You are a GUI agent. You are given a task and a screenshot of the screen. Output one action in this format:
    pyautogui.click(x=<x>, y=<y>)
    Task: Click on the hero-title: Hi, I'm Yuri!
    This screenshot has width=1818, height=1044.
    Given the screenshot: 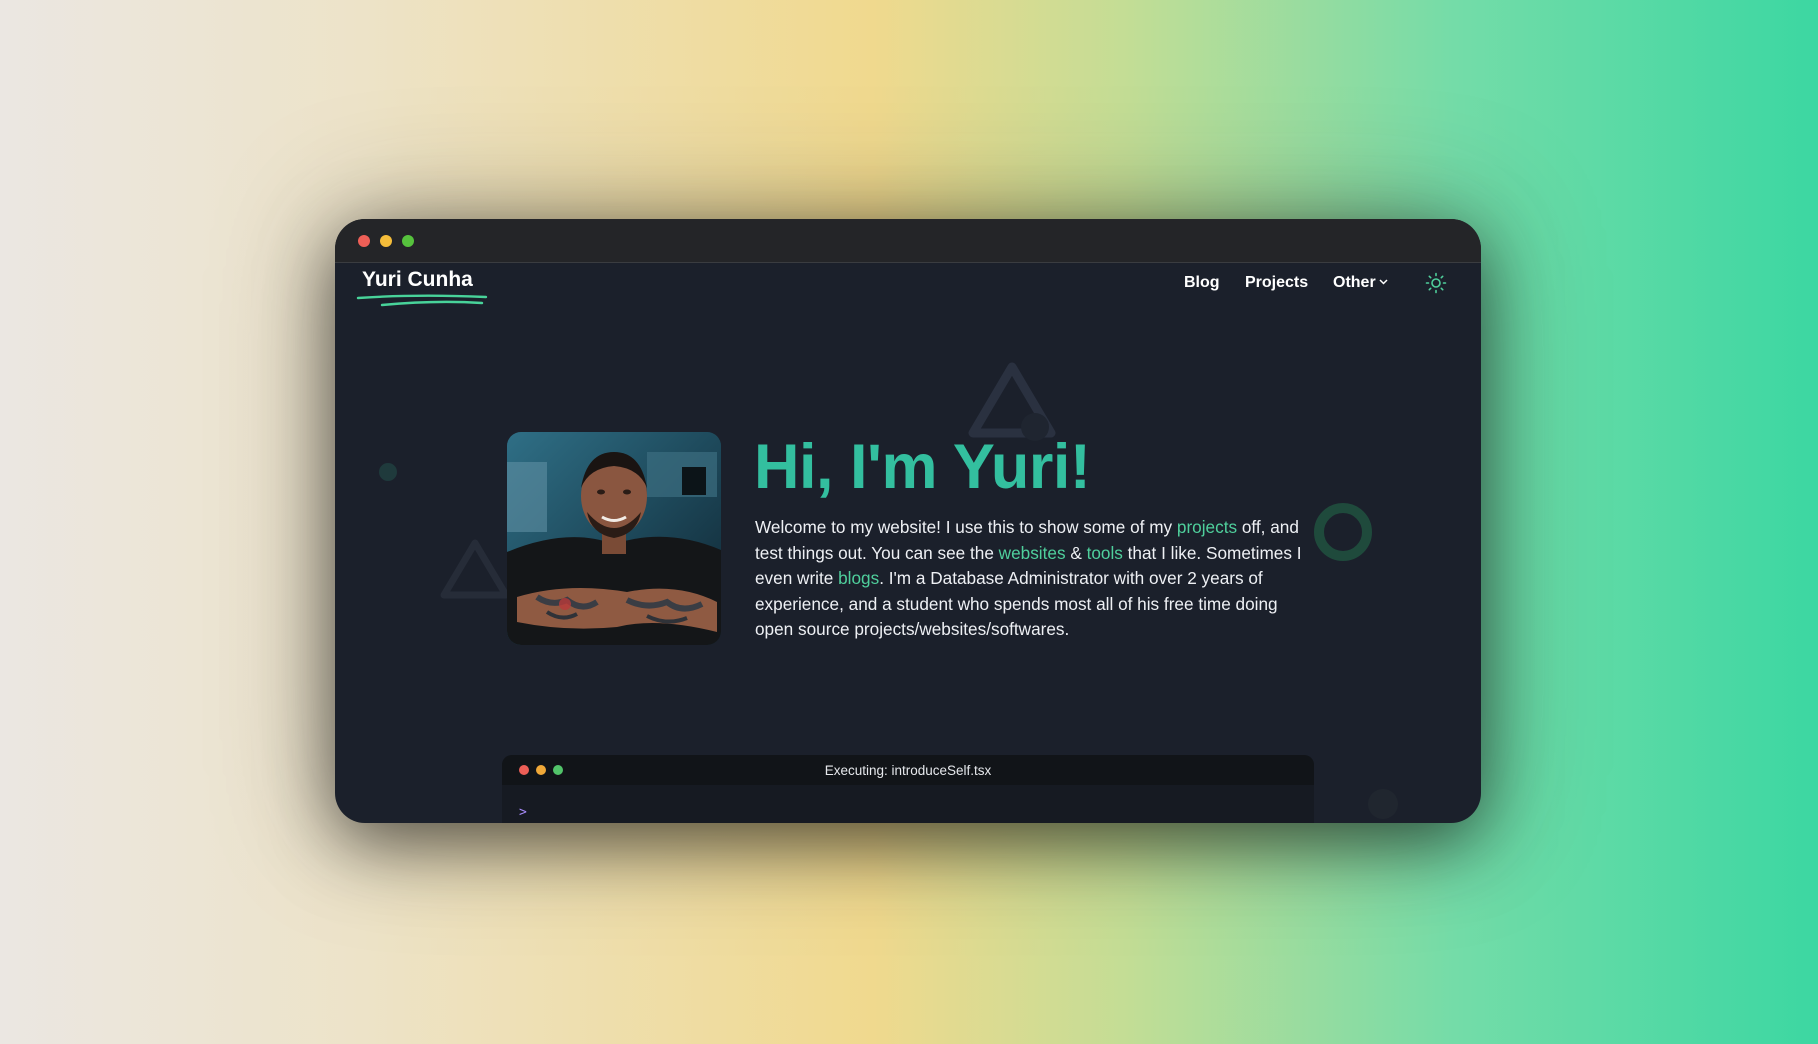 What is the action you would take?
    pyautogui.click(x=922, y=467)
    